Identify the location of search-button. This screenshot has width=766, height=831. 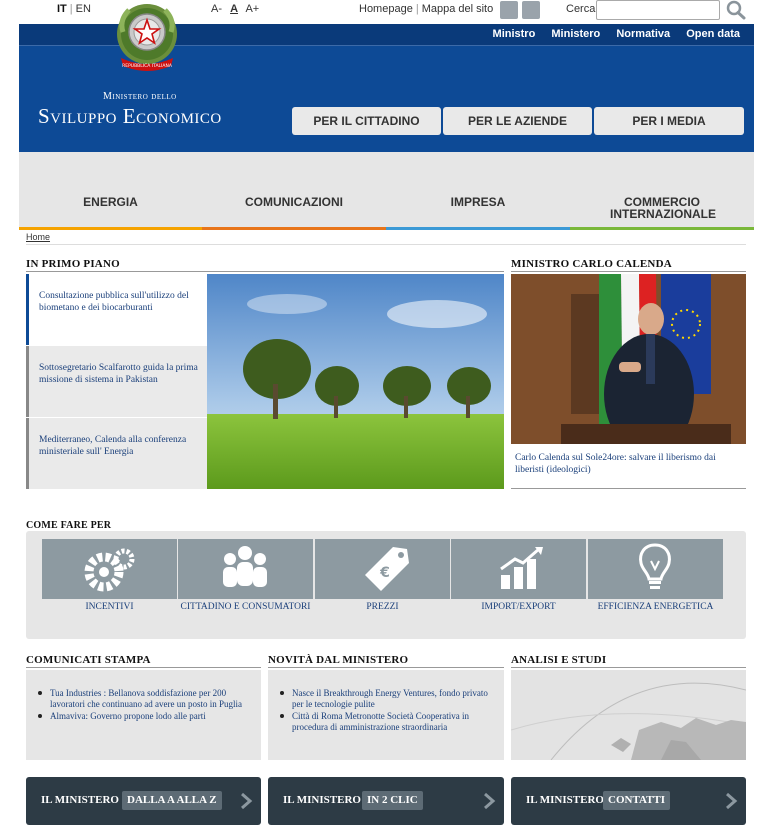
(736, 10).